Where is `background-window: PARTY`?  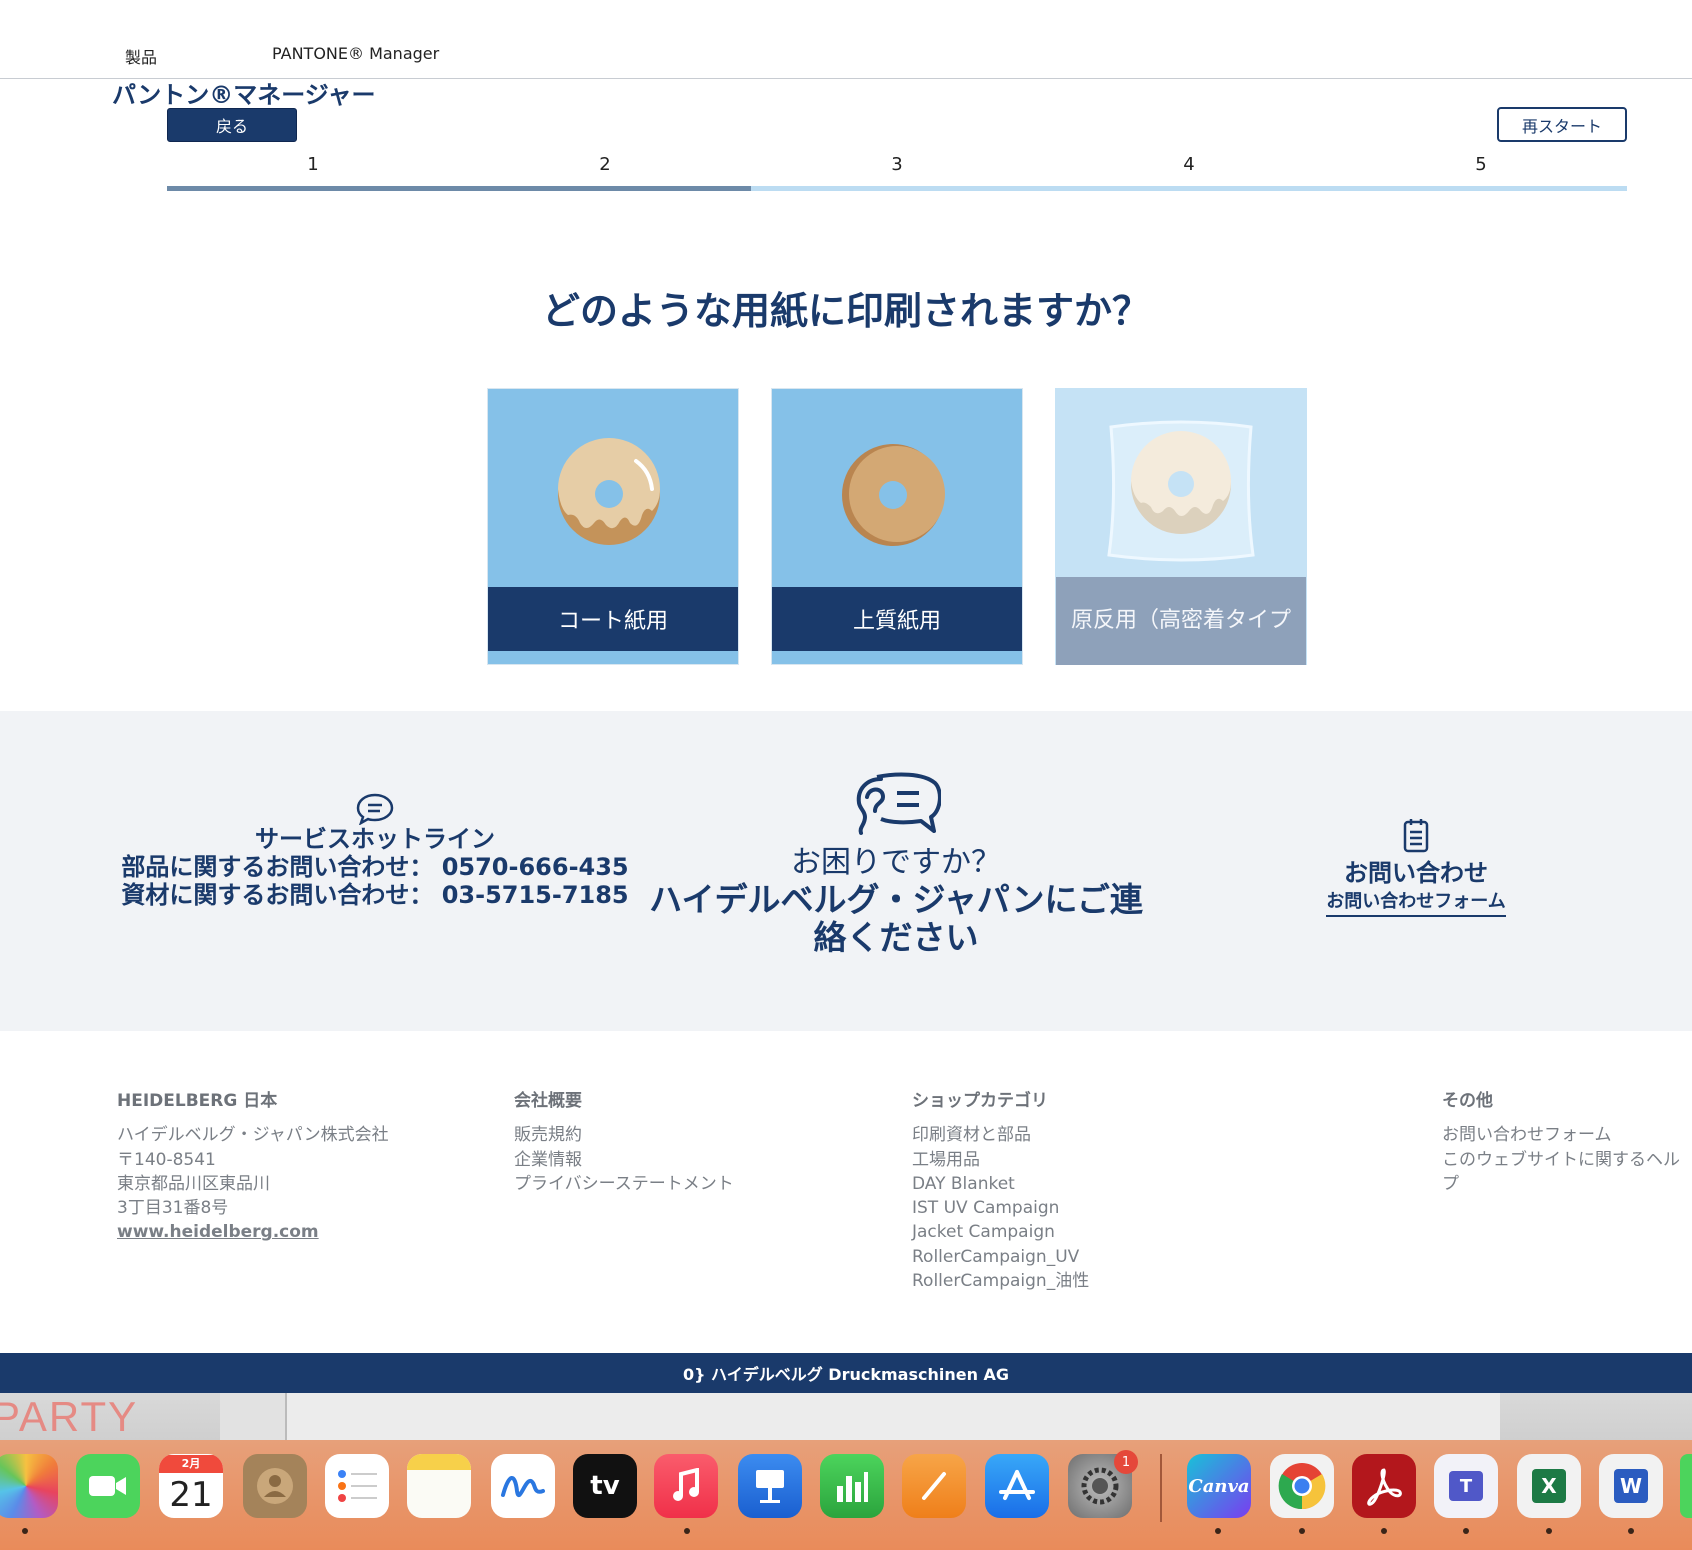 background-window: PARTY is located at coordinates (846, 1416).